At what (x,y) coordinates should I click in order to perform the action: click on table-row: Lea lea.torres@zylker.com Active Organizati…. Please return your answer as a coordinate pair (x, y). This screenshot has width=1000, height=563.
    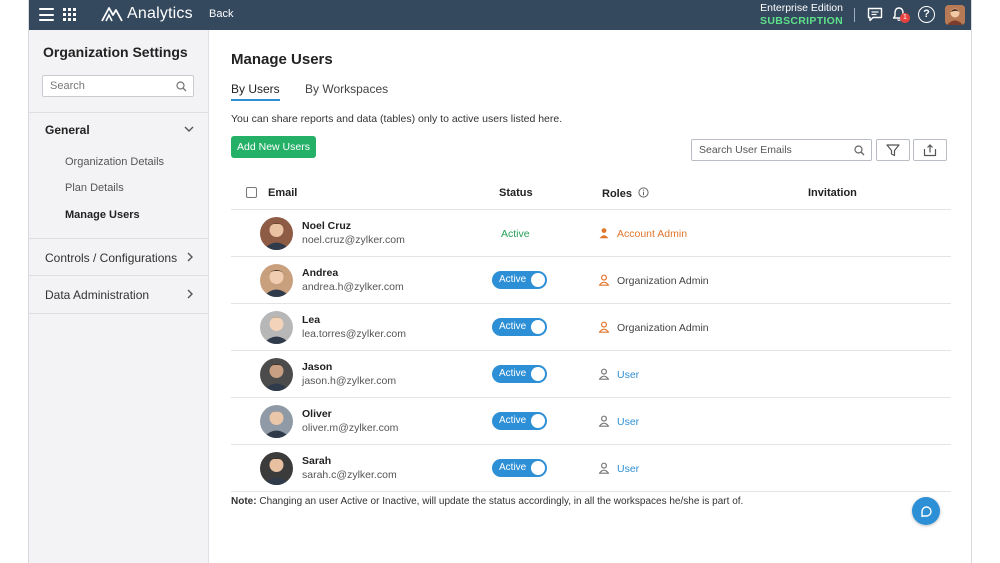
    Looking at the image, I should click on (591, 327).